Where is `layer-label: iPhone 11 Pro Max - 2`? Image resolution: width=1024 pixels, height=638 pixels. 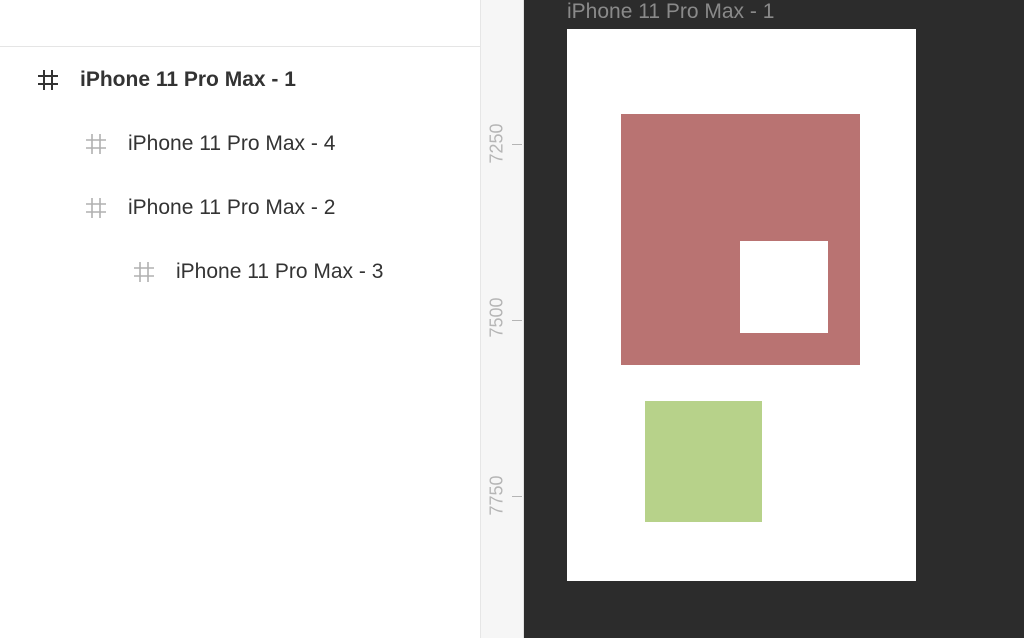
layer-label: iPhone 11 Pro Max - 2 is located at coordinates (232, 207).